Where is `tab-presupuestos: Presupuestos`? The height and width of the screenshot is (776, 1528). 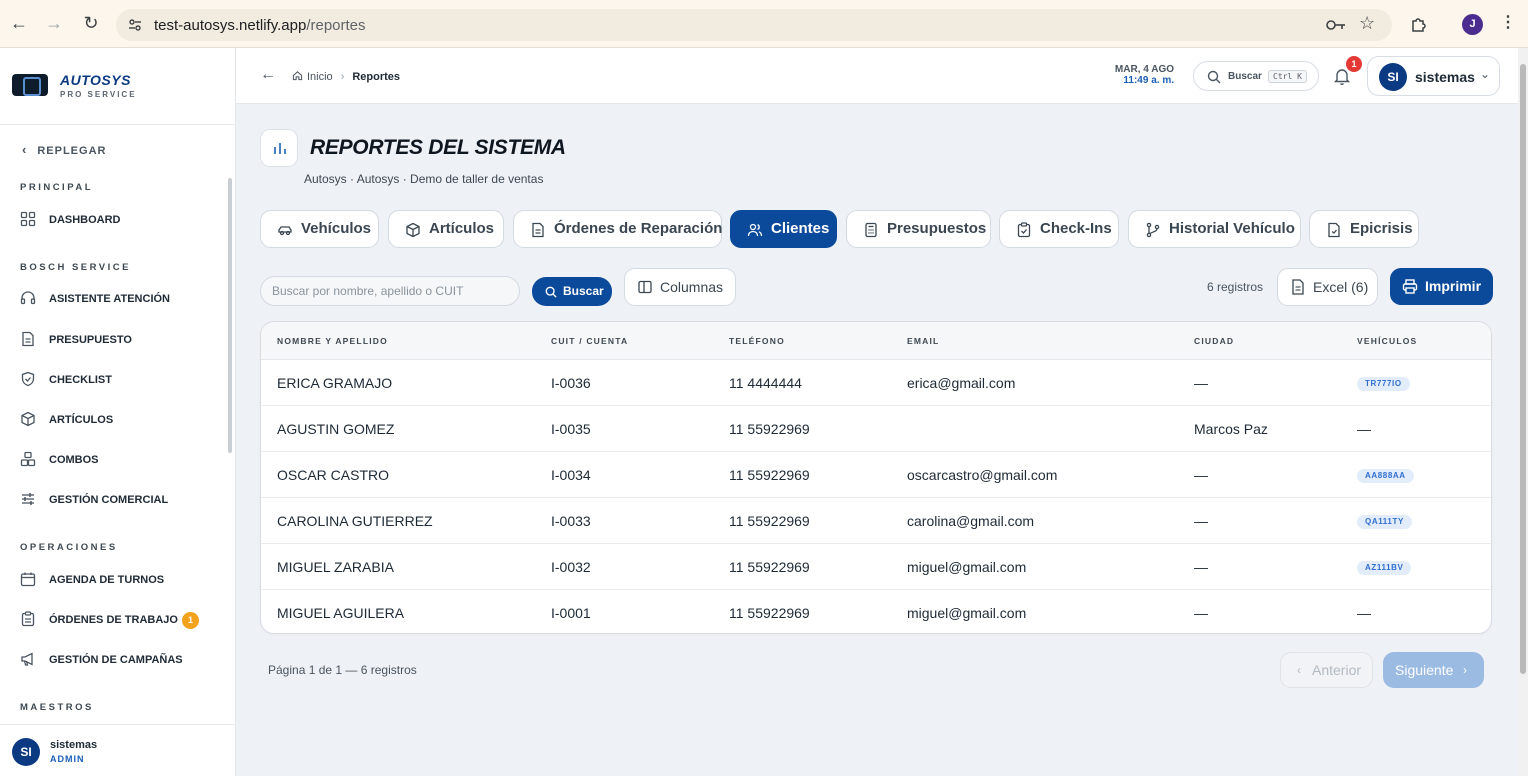
tab-presupuestos: Presupuestos is located at coordinates (918, 229).